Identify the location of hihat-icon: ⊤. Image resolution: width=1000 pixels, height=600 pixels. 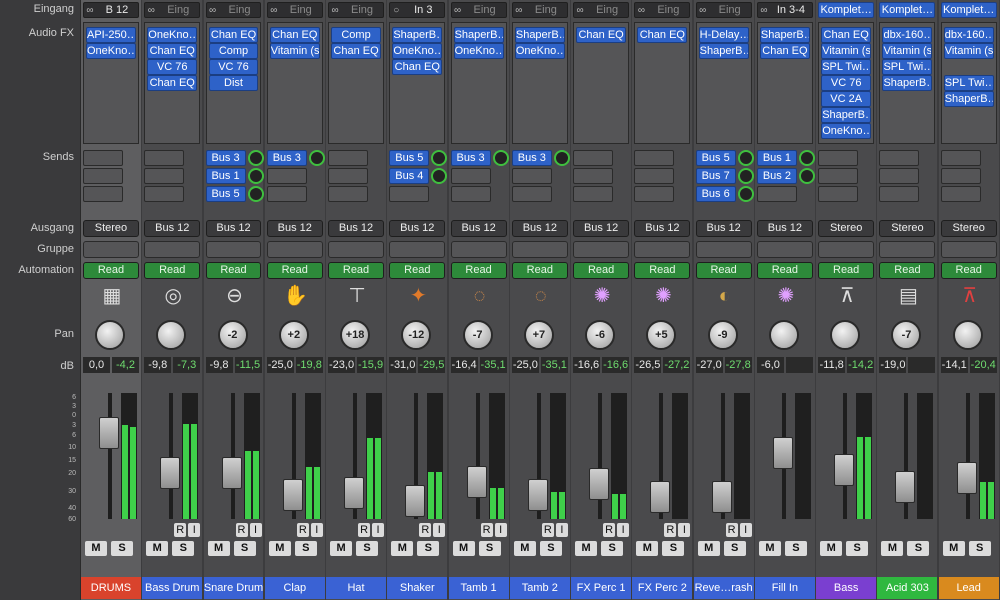
(357, 296).